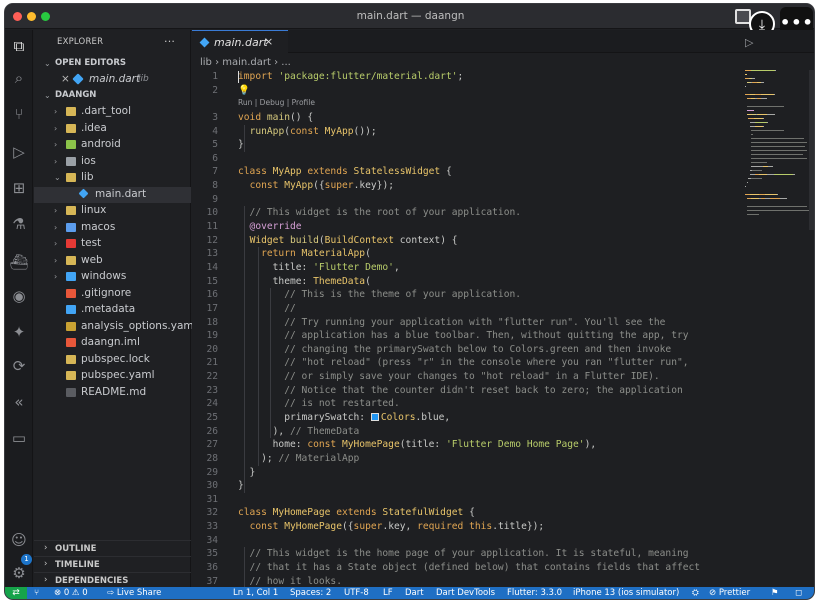  Describe the element at coordinates (112, 162) in the screenshot. I see `tree-item: › ios` at that location.